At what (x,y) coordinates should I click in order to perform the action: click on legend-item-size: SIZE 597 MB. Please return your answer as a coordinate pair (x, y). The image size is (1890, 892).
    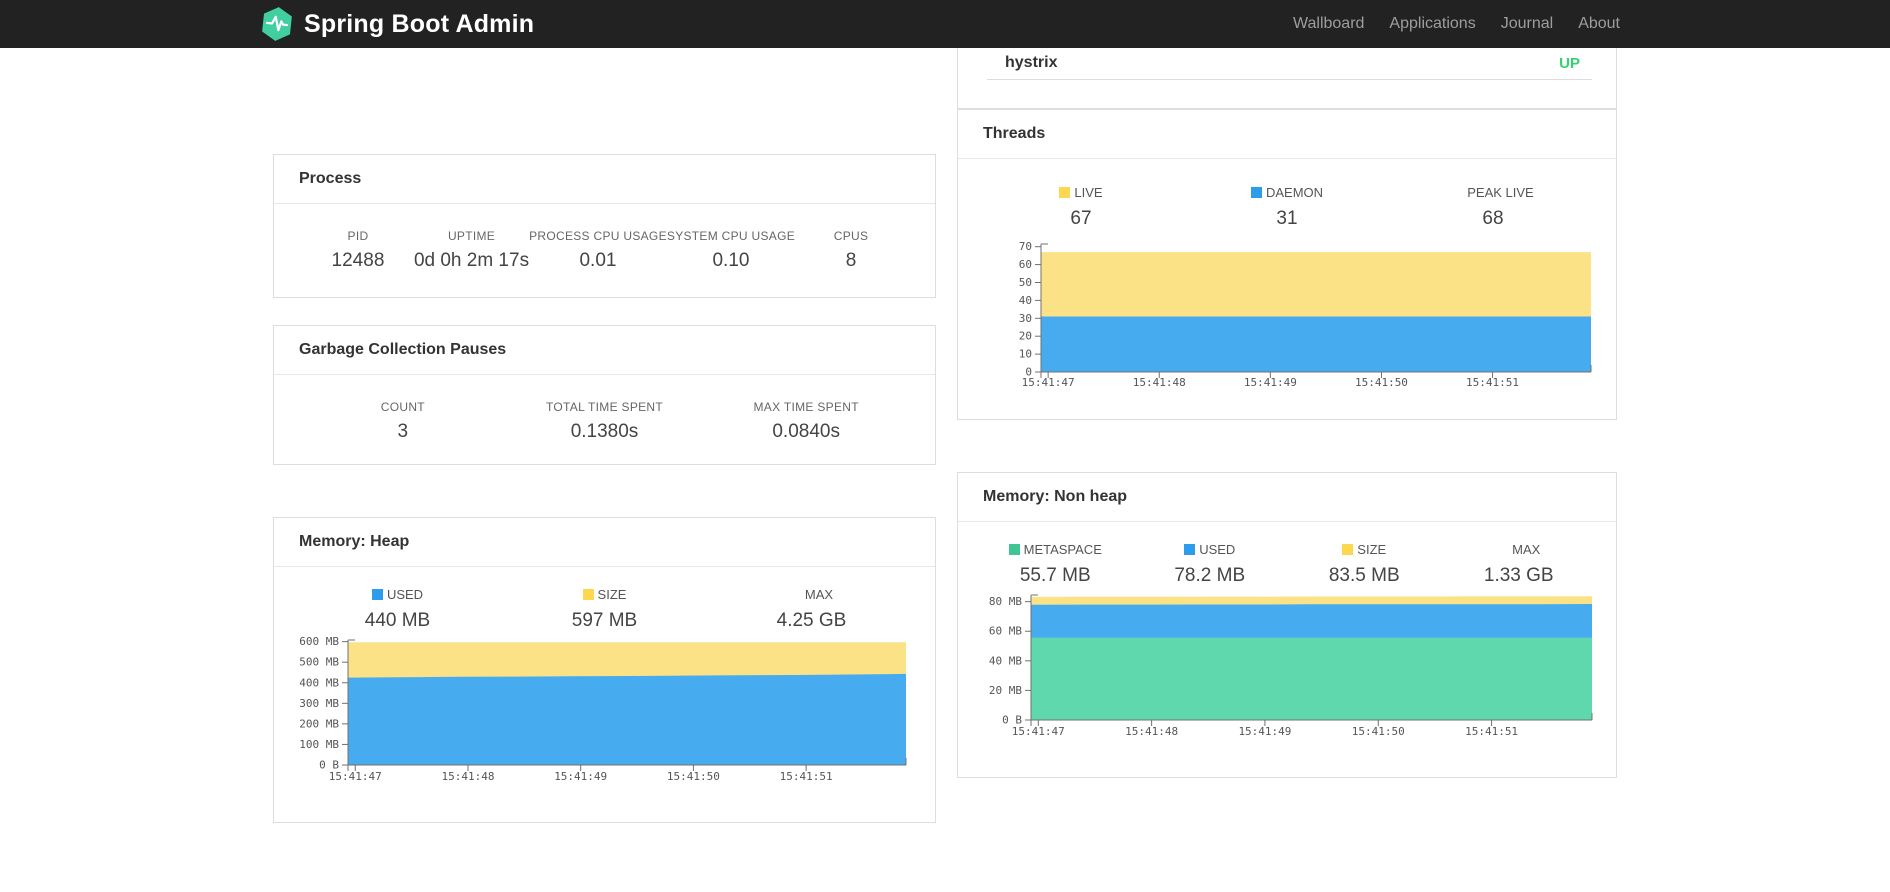
    Looking at the image, I should click on (604, 609).